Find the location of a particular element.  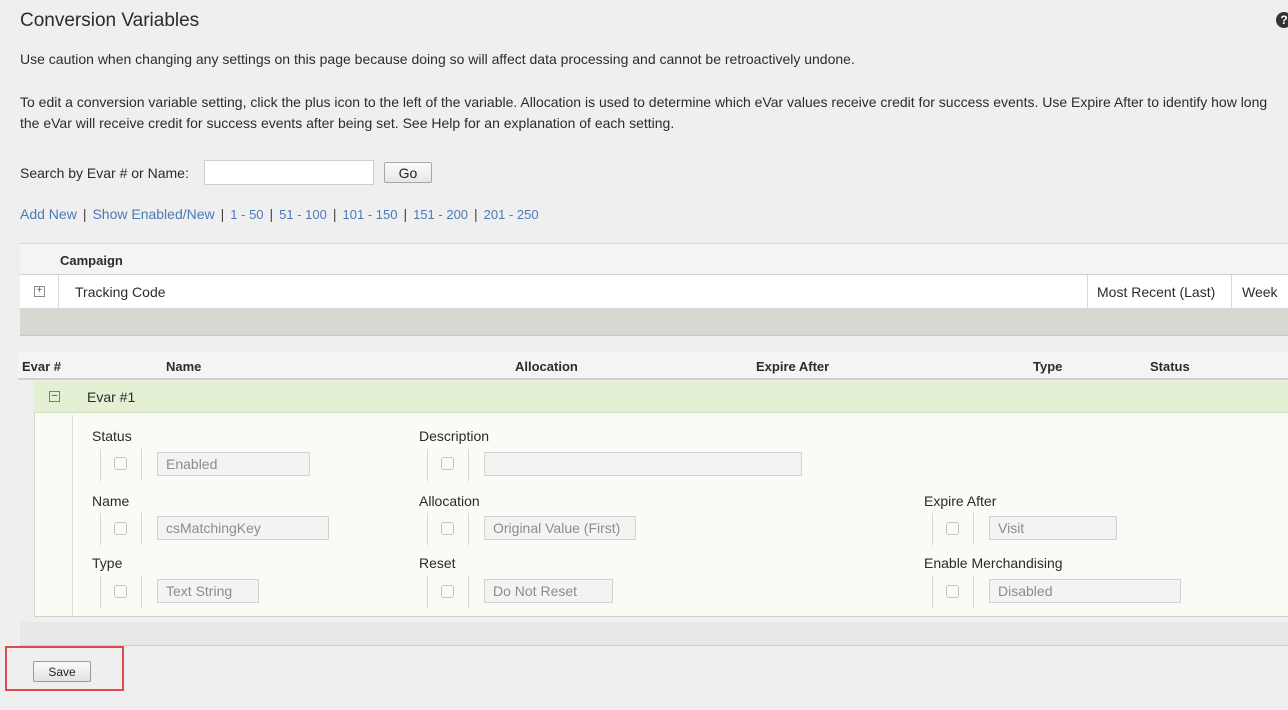

tracking-code-allocation: Most Recent (Last) is located at coordinates (1156, 292).